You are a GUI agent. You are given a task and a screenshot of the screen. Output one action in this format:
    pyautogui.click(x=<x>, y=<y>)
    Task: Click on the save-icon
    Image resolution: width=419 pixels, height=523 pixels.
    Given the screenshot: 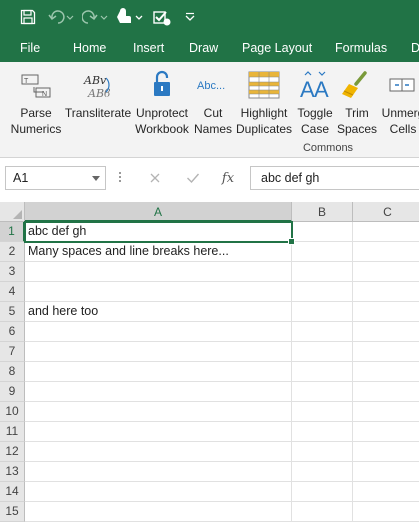 What is the action you would take?
    pyautogui.click(x=28, y=17)
    